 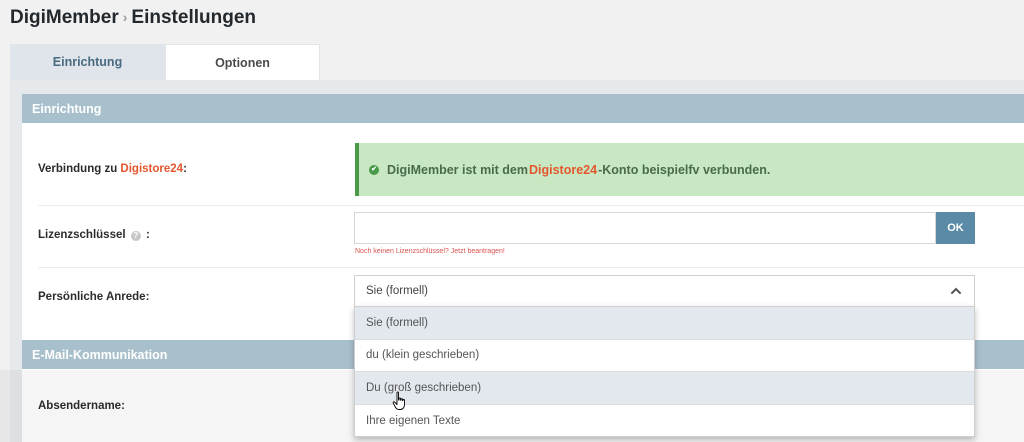 What do you see at coordinates (87, 62) in the screenshot?
I see `tab-einrichtung: Einrichtung` at bounding box center [87, 62].